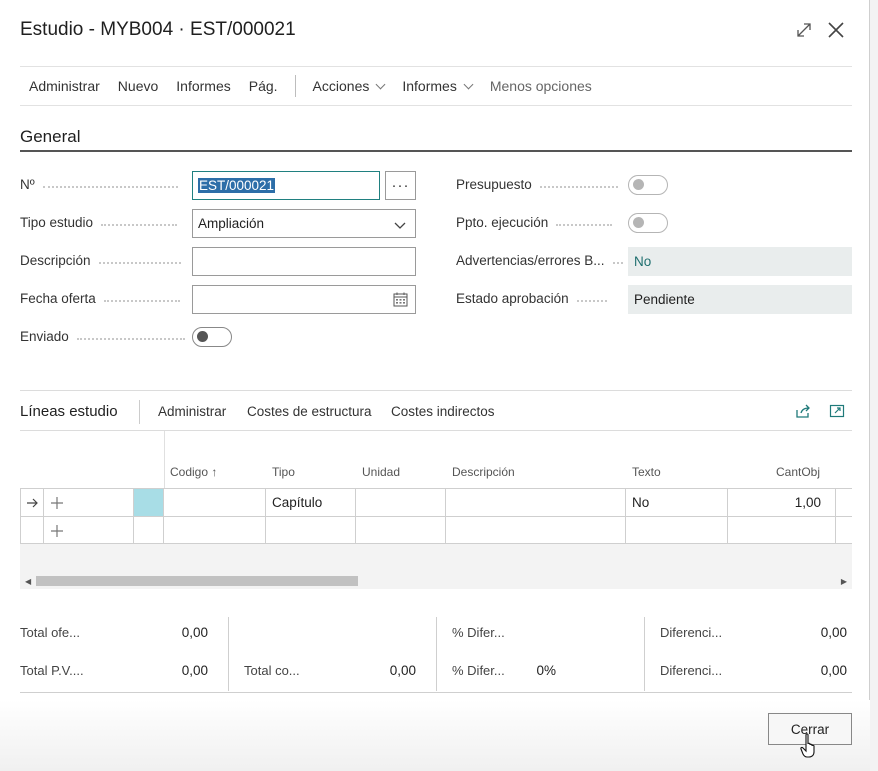  I want to click on cell-cantobj, so click(782, 530).